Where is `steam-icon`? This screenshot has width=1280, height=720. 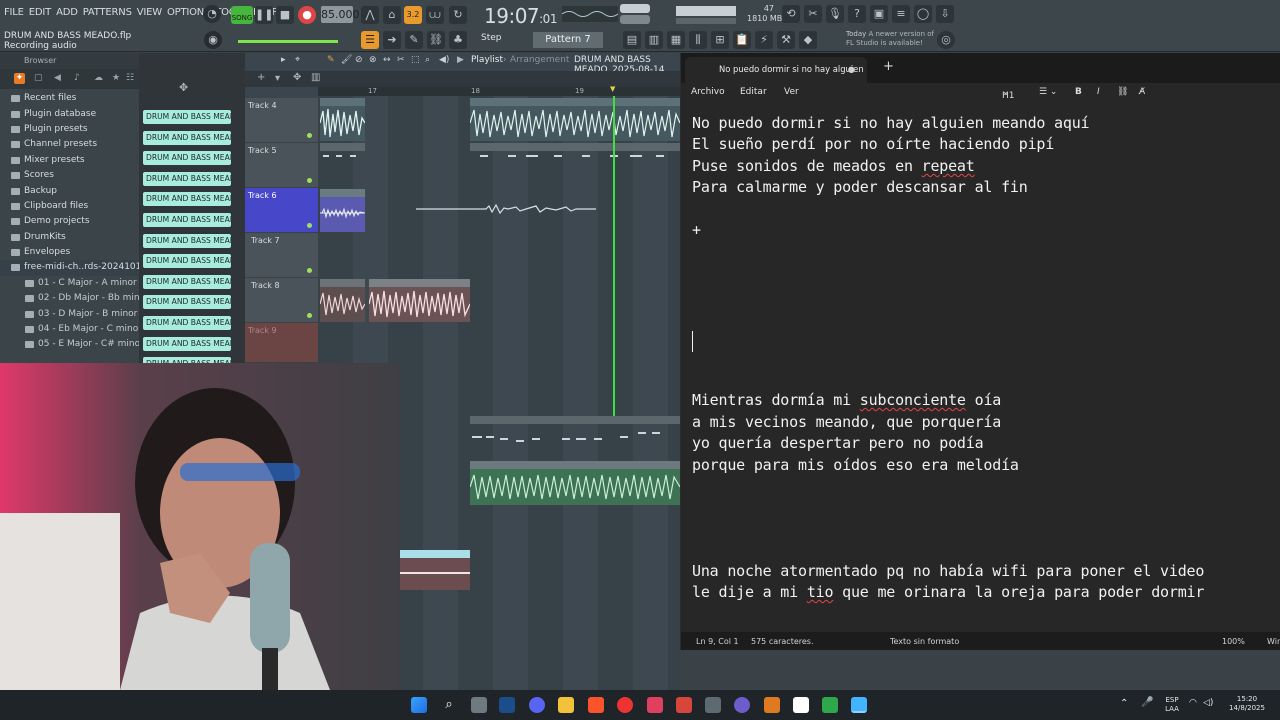 steam-icon is located at coordinates (507, 705).